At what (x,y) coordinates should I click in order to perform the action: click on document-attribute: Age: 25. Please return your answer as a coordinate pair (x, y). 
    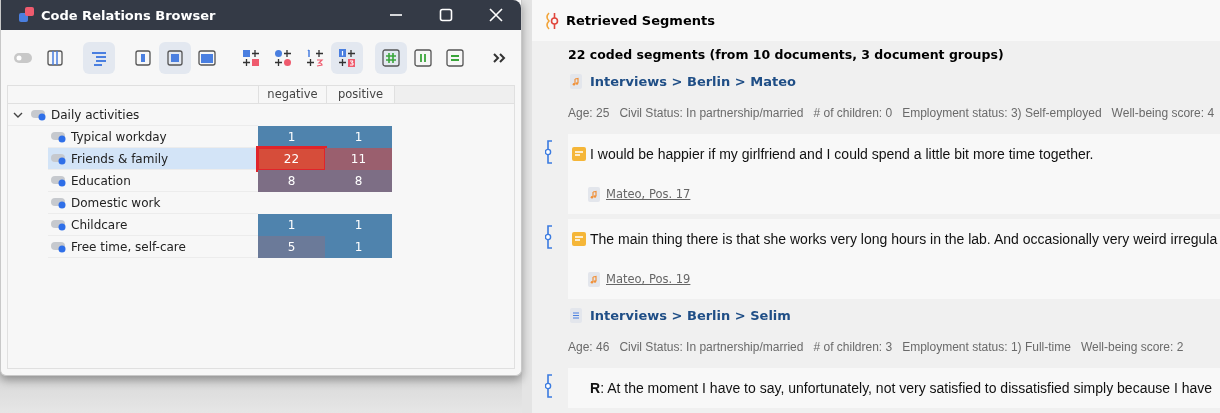
    Looking at the image, I should click on (589, 113).